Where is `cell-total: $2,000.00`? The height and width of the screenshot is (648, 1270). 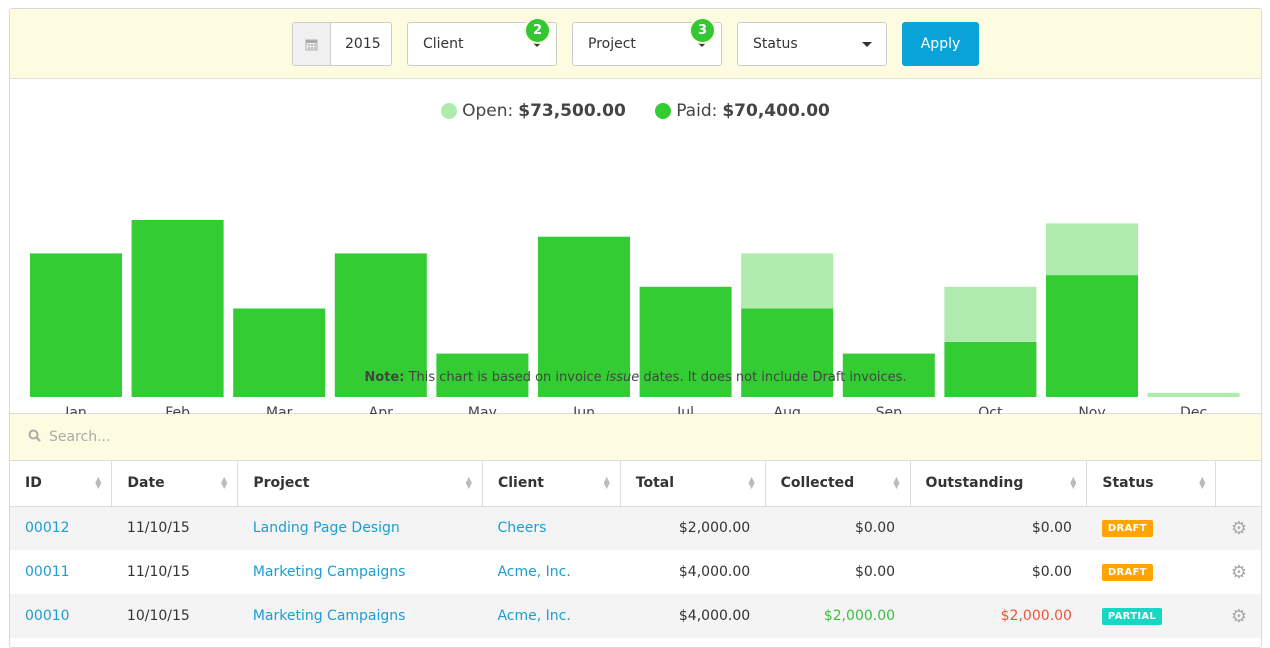
cell-total: $2,000.00 is located at coordinates (693, 528).